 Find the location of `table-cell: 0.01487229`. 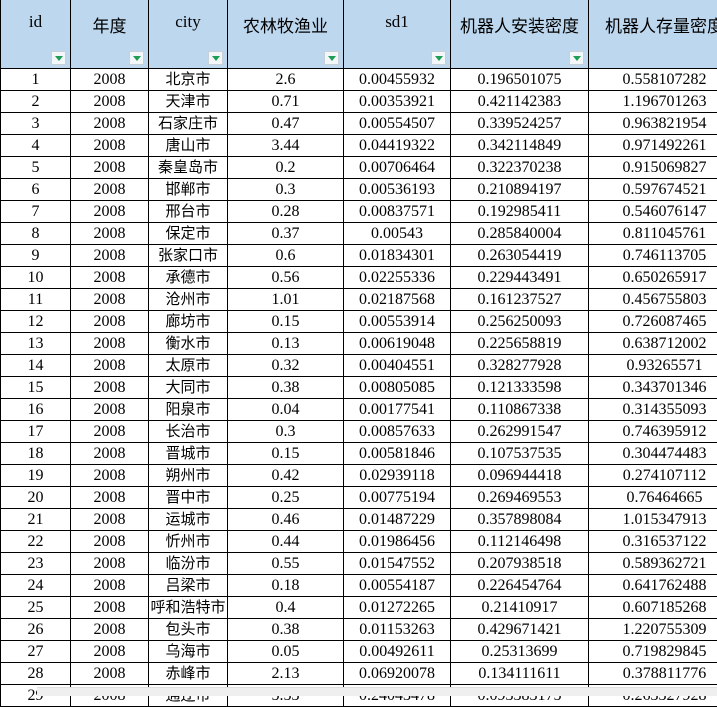

table-cell: 0.01487229 is located at coordinates (397, 520).